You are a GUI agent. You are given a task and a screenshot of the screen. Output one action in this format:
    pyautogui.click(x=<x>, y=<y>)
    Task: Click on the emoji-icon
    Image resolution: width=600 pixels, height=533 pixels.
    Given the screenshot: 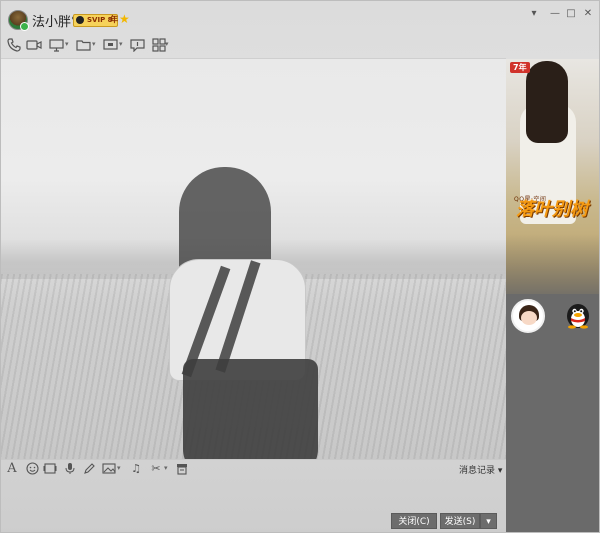 What is the action you would take?
    pyautogui.click(x=32, y=469)
    